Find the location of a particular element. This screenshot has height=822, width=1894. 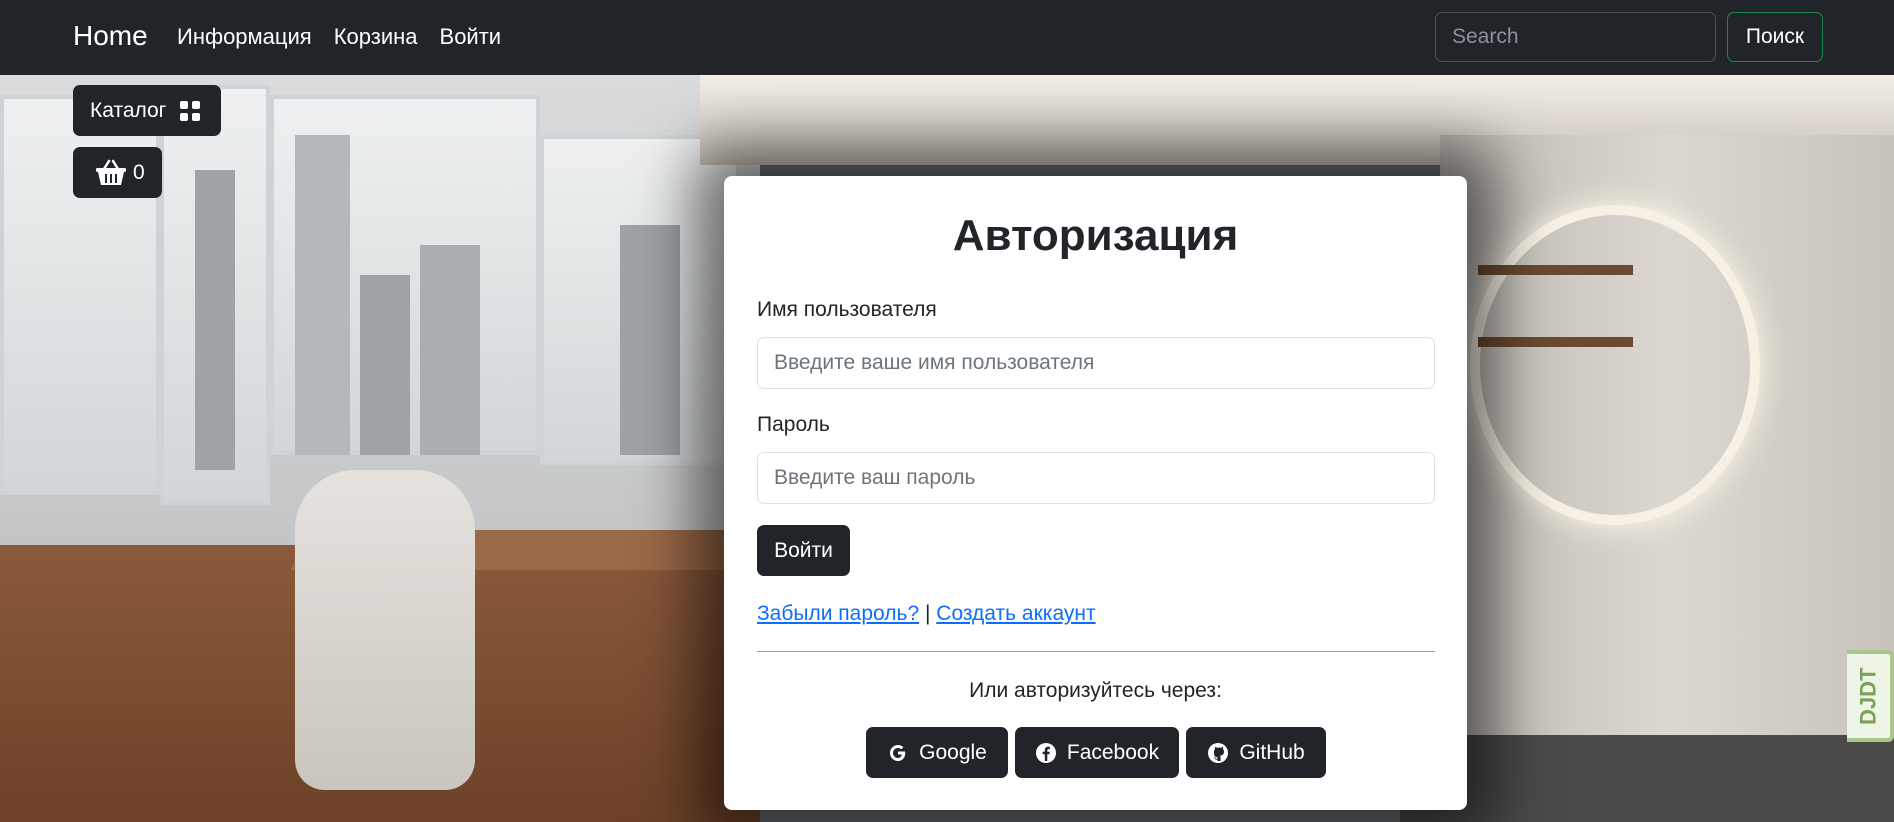

catalog-label: Каталог is located at coordinates (128, 110).